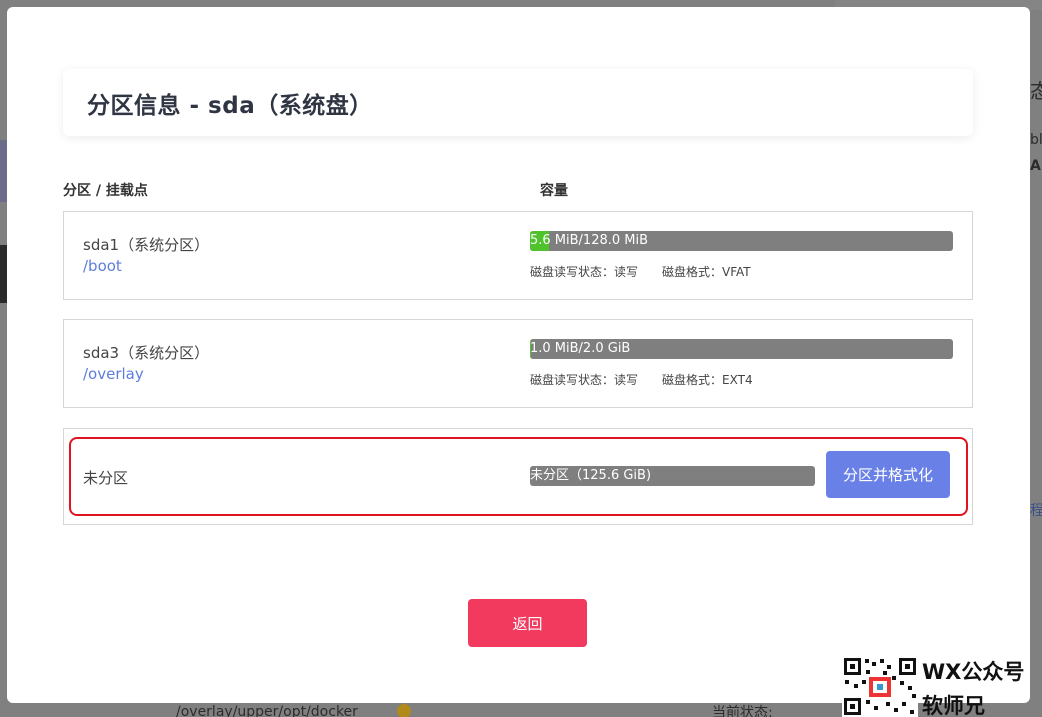  What do you see at coordinates (741, 349) in the screenshot?
I see `usage-bar: 1.0 MiB/2.0 GiB` at bounding box center [741, 349].